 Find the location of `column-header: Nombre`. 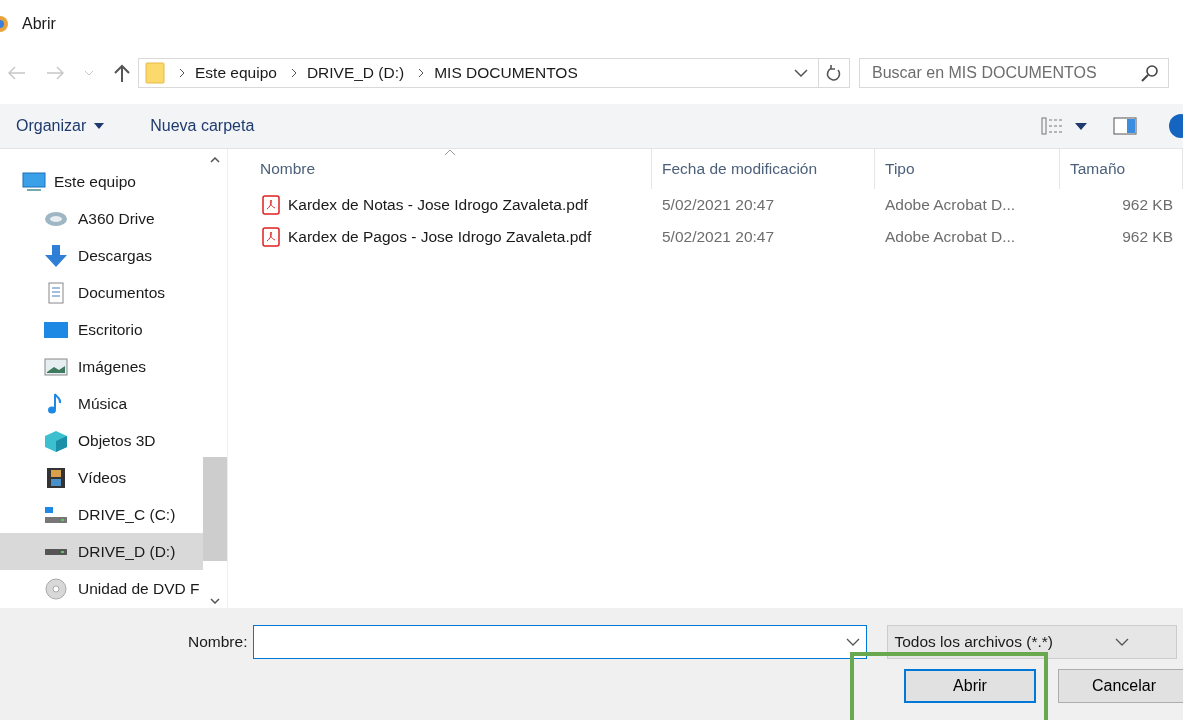

column-header: Nombre is located at coordinates (440, 169).